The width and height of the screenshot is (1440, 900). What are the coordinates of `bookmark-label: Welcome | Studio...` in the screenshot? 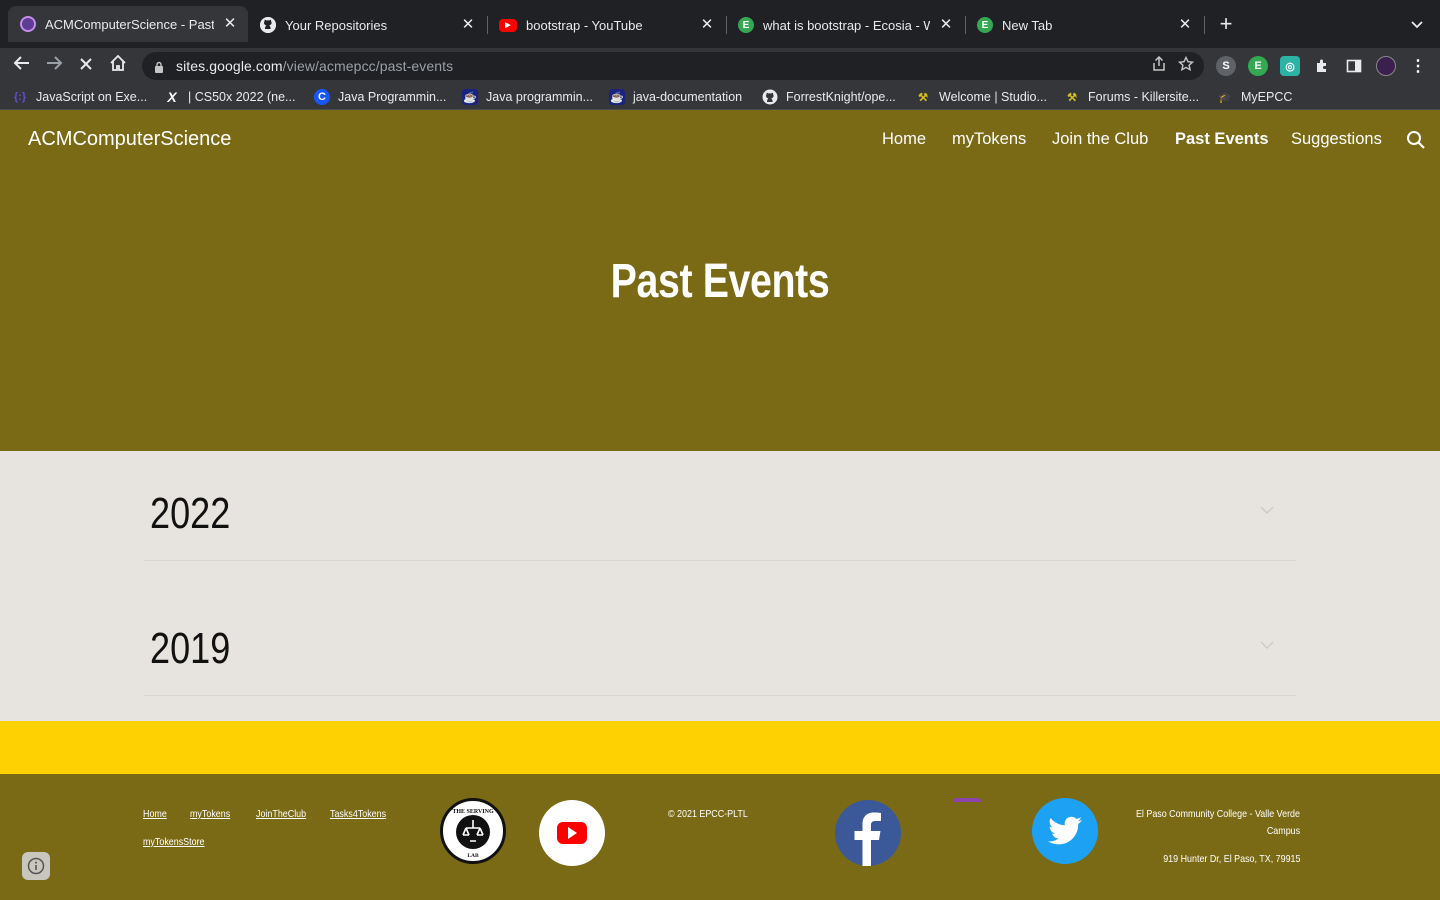 It's located at (993, 97).